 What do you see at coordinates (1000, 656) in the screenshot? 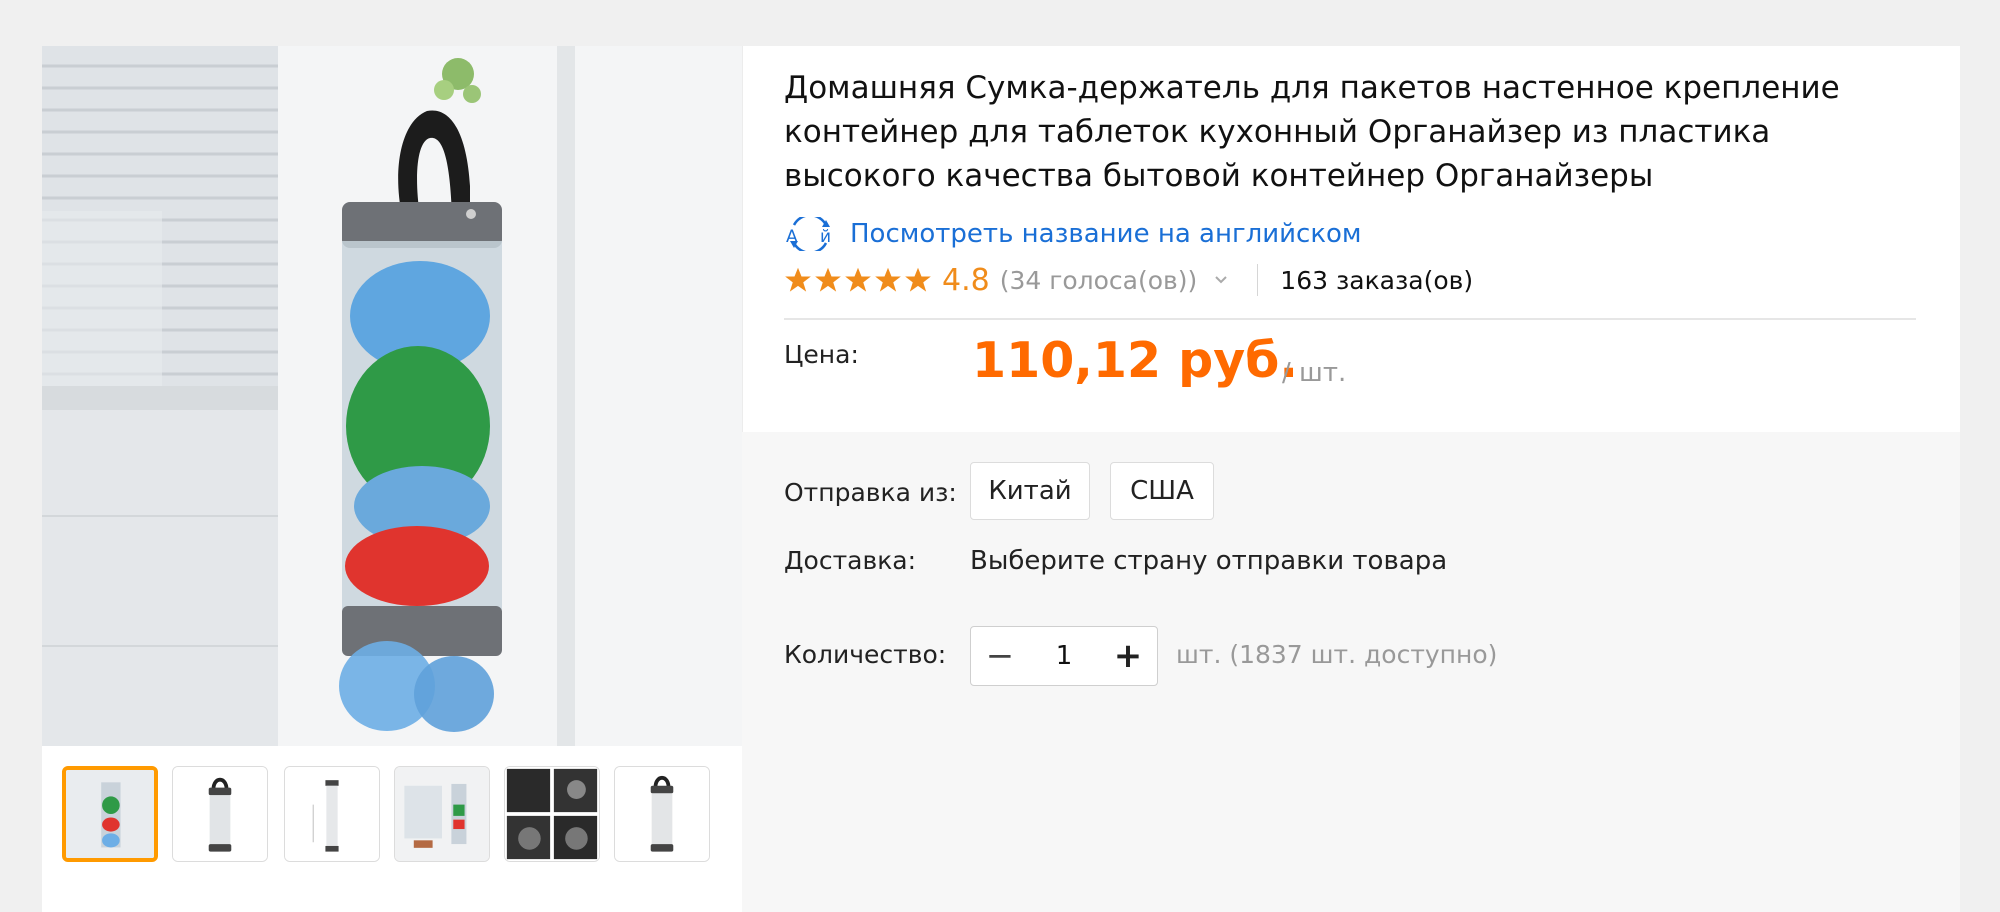
I see `quantity-decrease-button: −` at bounding box center [1000, 656].